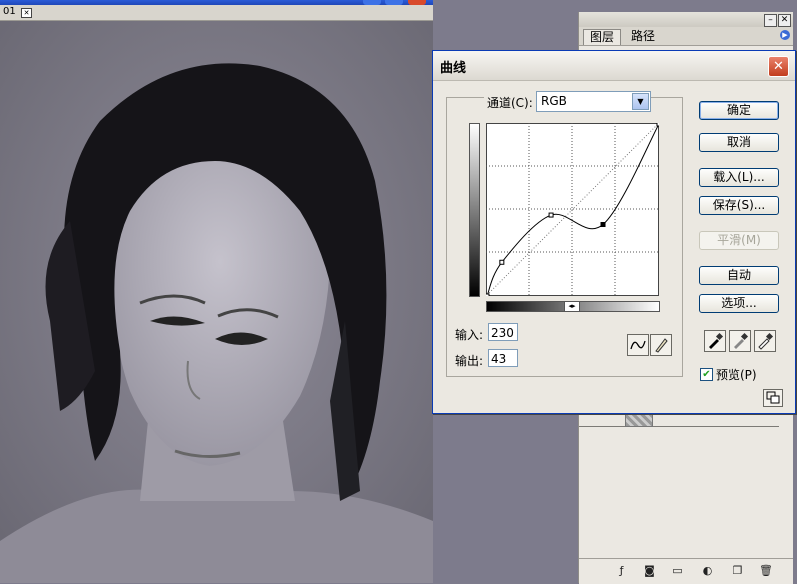  Describe the element at coordinates (572, 306) in the screenshot. I see `gradient-toggle-icon: ◂▸` at that location.